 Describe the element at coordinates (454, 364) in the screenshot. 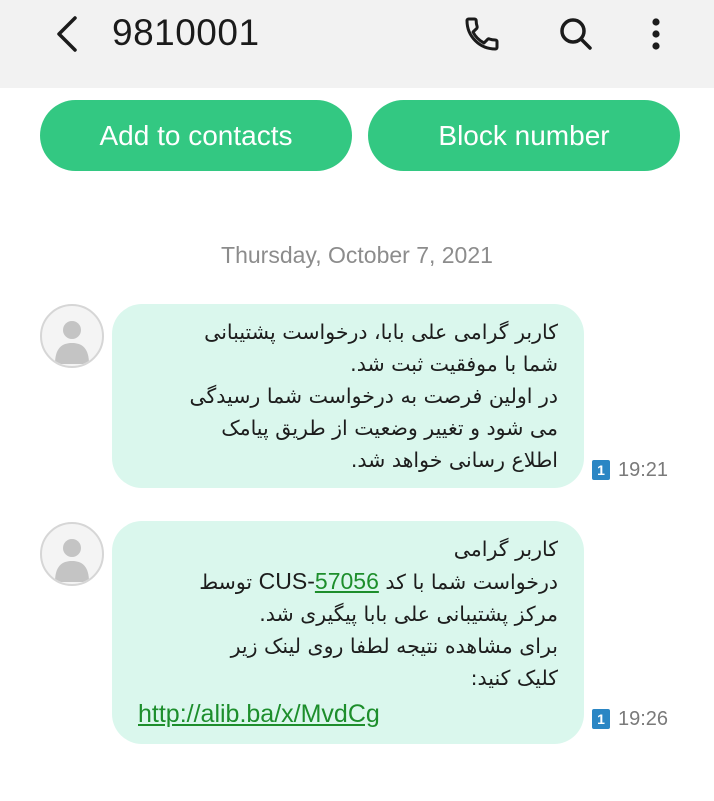

I see `message-text: شما با موفقیت ثبت شد.` at that location.